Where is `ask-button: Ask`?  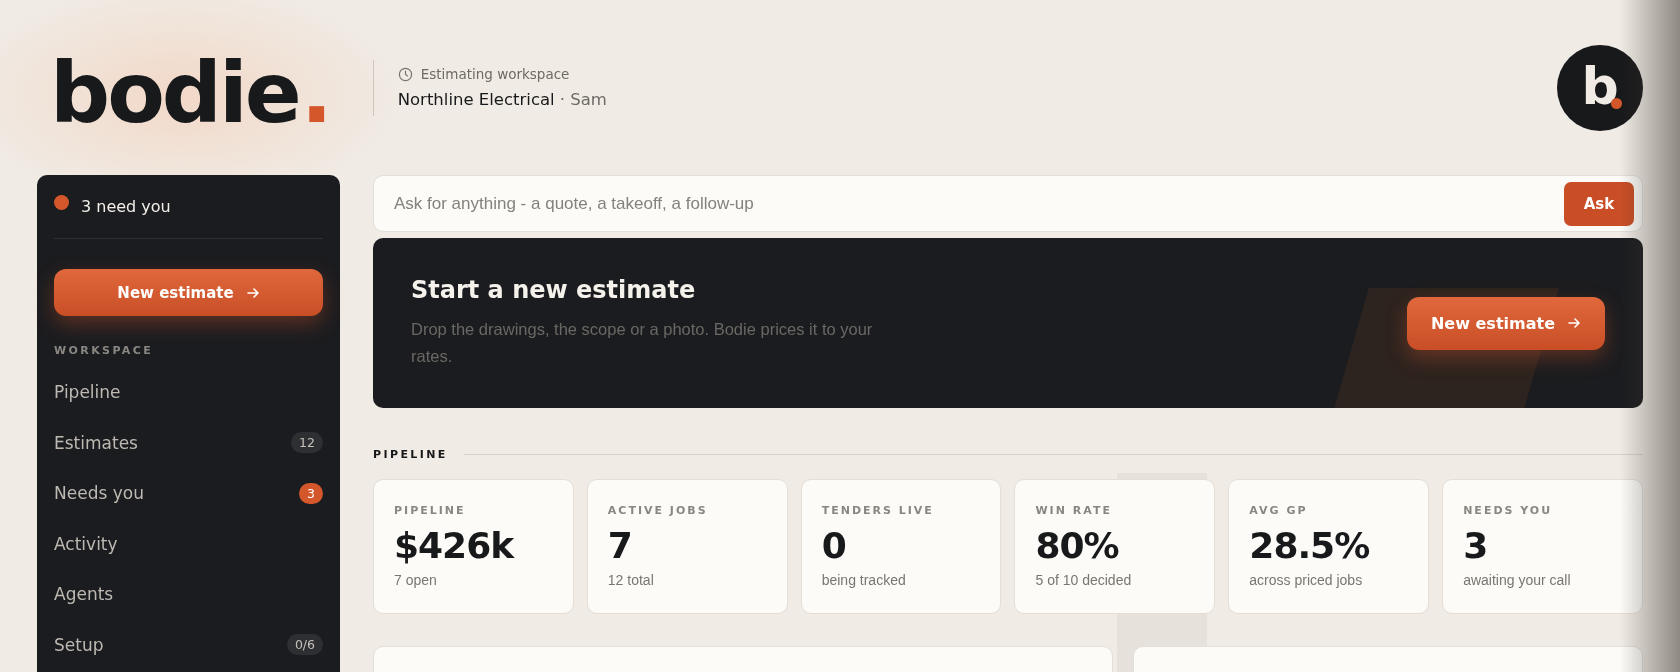
ask-button: Ask is located at coordinates (1599, 203).